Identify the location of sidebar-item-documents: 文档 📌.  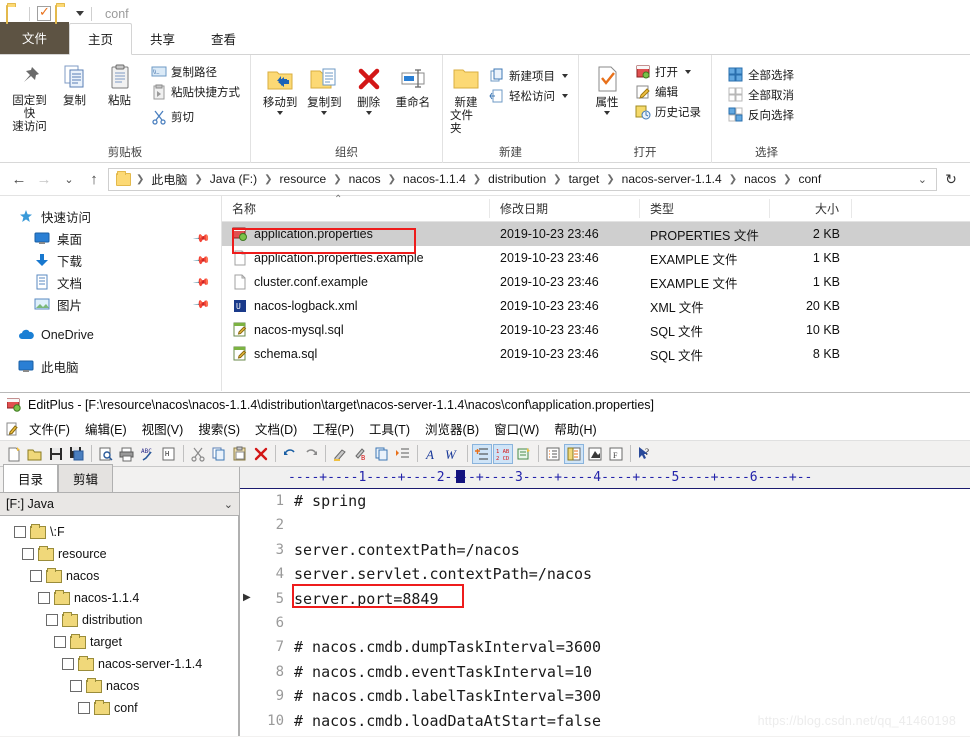
(110, 282).